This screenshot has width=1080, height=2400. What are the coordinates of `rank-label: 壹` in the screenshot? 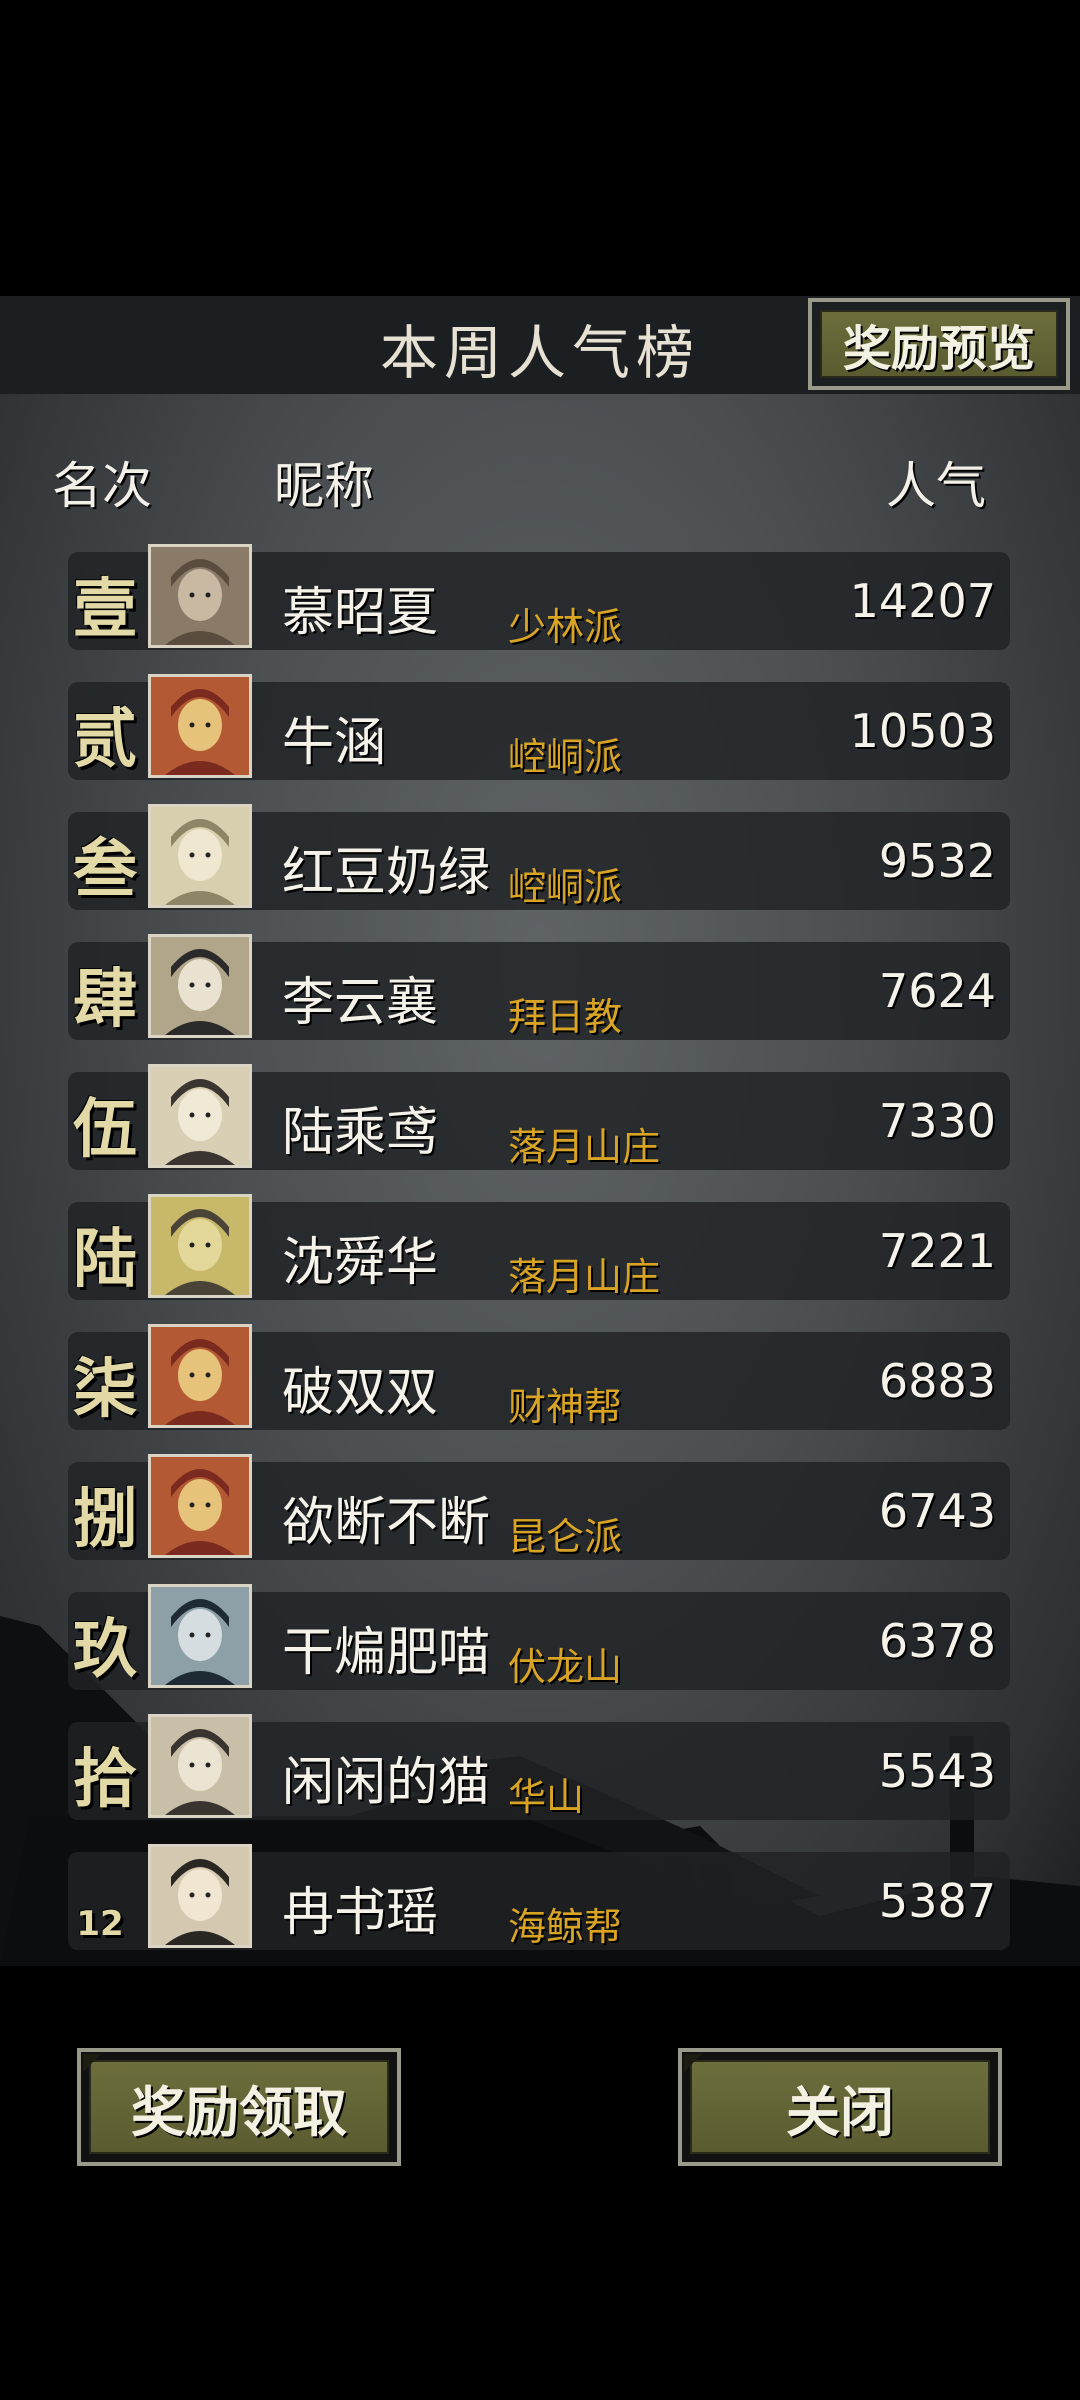 It's located at (105, 609).